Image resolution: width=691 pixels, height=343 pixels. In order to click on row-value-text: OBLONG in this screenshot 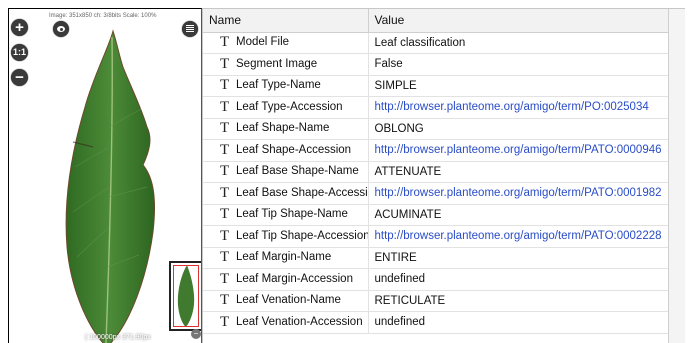, I will do `click(399, 128)`.